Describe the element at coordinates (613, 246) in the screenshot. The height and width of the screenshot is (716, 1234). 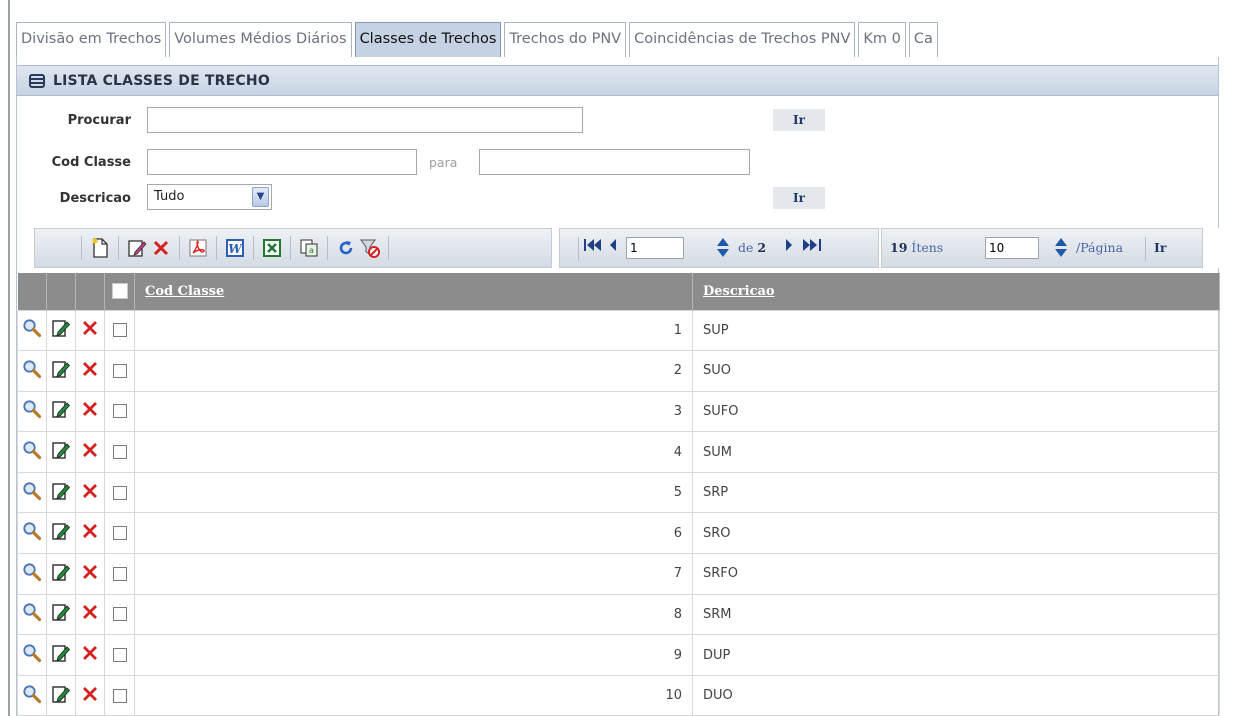
I see `prev-page-icon` at that location.